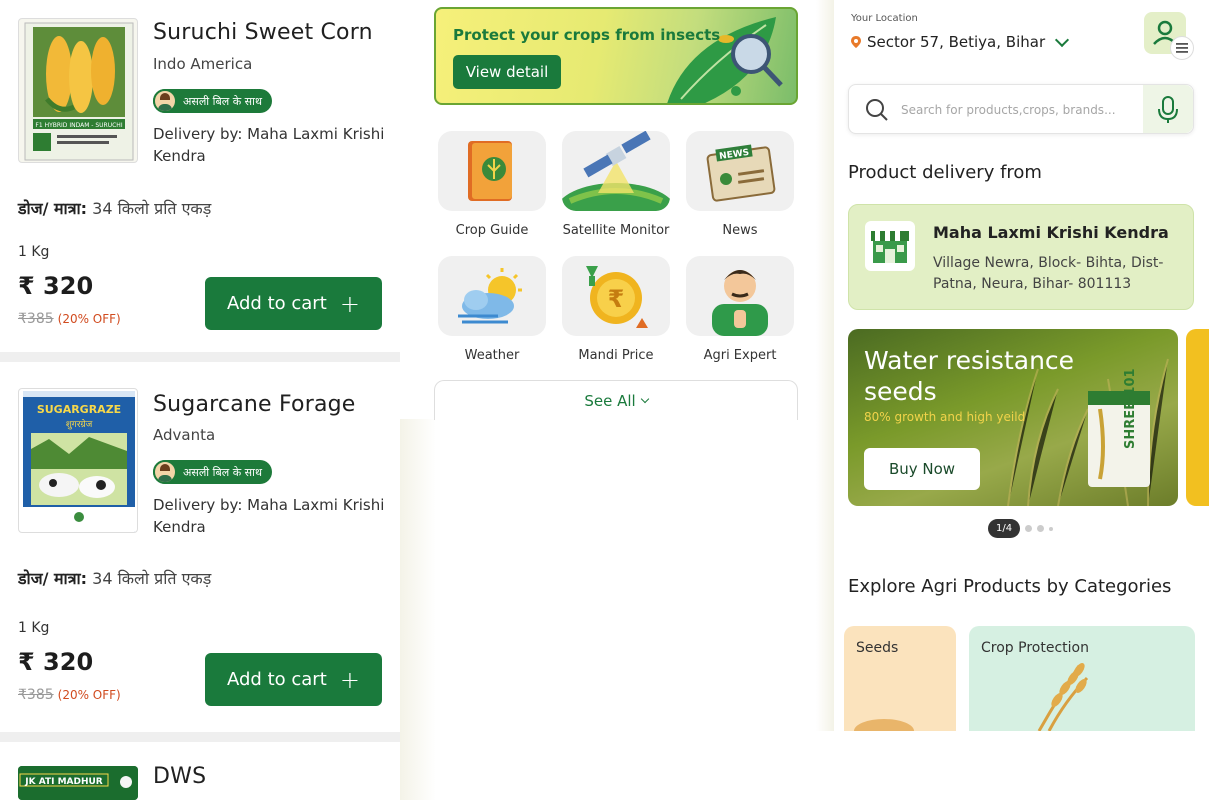  Describe the element at coordinates (165, 101) in the screenshot. I see `farmer-avatar-icon` at that location.